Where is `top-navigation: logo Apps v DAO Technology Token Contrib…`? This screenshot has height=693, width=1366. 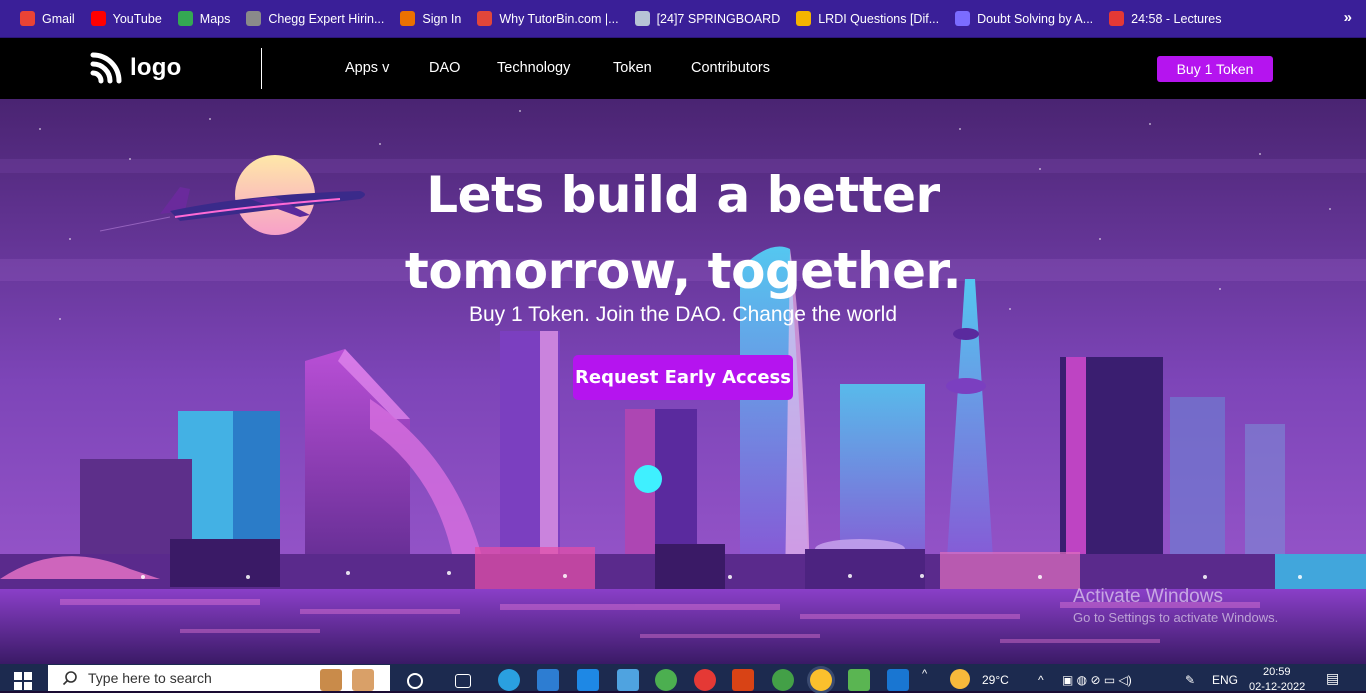 top-navigation: logo Apps v DAO Technology Token Contrib… is located at coordinates (683, 68).